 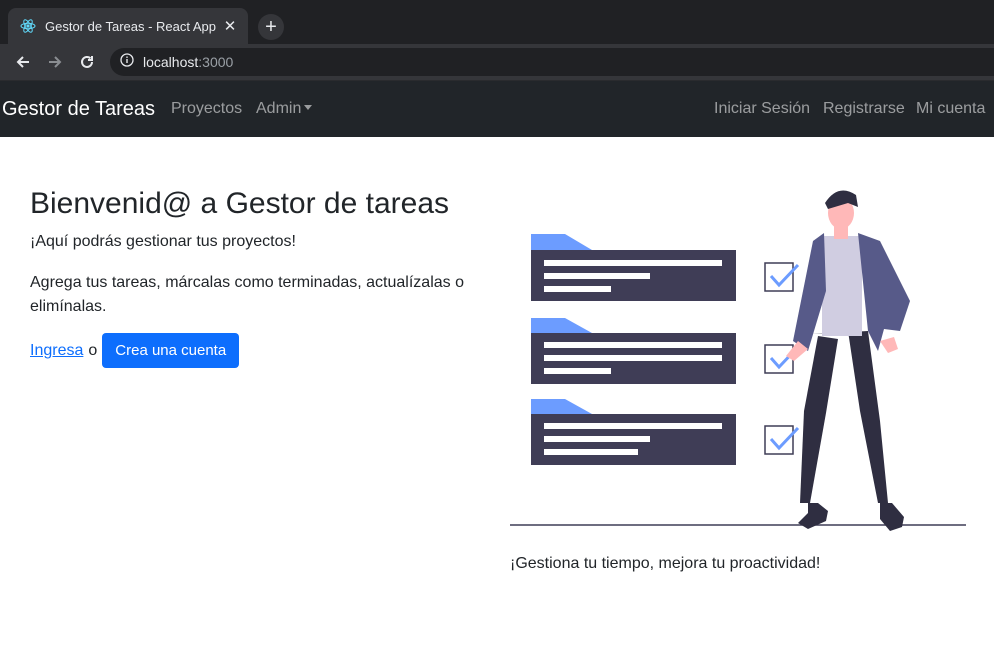 I want to click on navbar-brand: Gestor de Tareas, so click(x=78, y=109).